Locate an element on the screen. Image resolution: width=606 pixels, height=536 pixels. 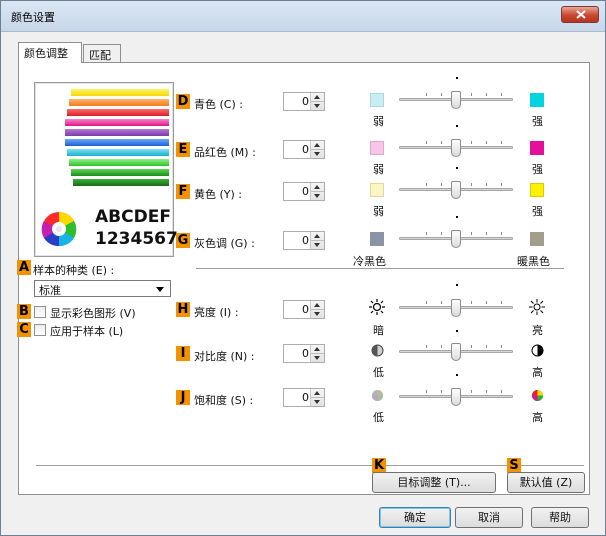
cyan-label: 青色 (C) : is located at coordinates (218, 104).